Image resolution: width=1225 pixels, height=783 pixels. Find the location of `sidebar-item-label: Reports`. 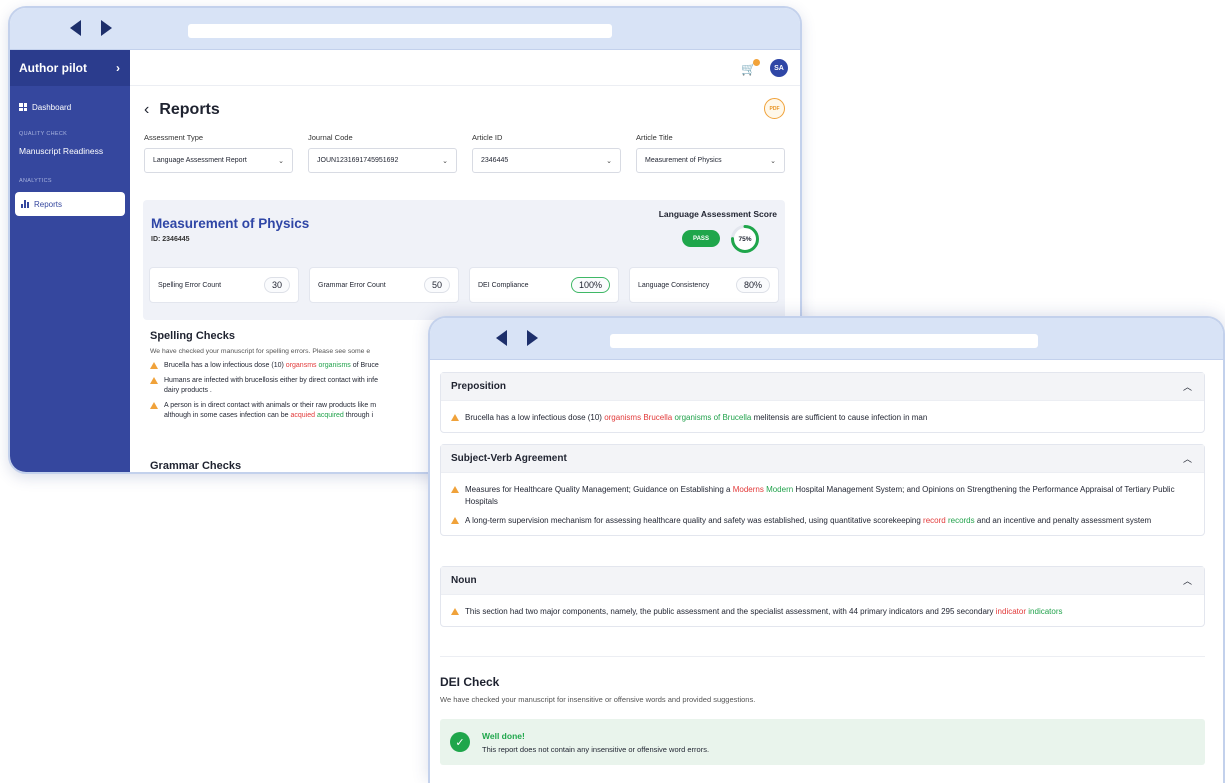

sidebar-item-label: Reports is located at coordinates (48, 204).